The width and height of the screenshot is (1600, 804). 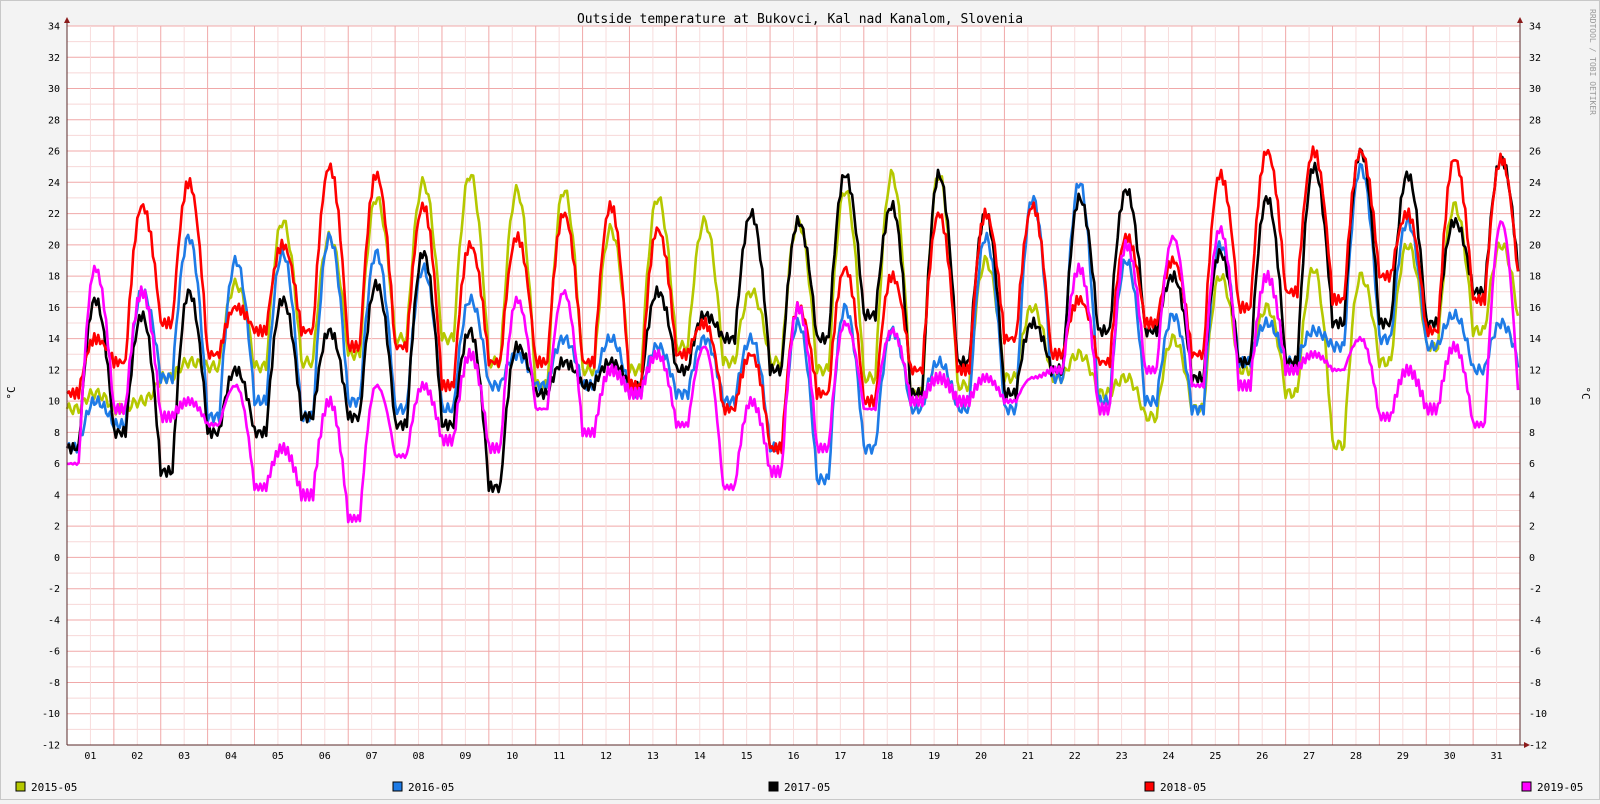 I want to click on y-tick-label-left: 26, so click(x=54, y=152).